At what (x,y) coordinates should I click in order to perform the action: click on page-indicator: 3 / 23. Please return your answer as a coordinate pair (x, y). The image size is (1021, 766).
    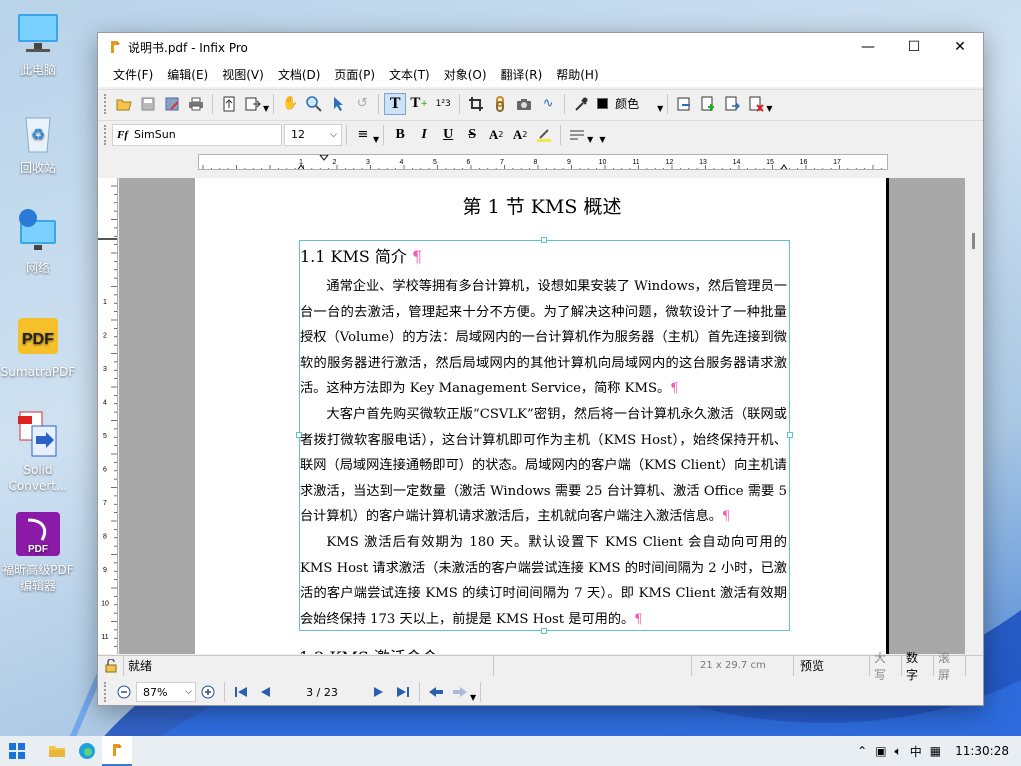
    Looking at the image, I should click on (322, 692).